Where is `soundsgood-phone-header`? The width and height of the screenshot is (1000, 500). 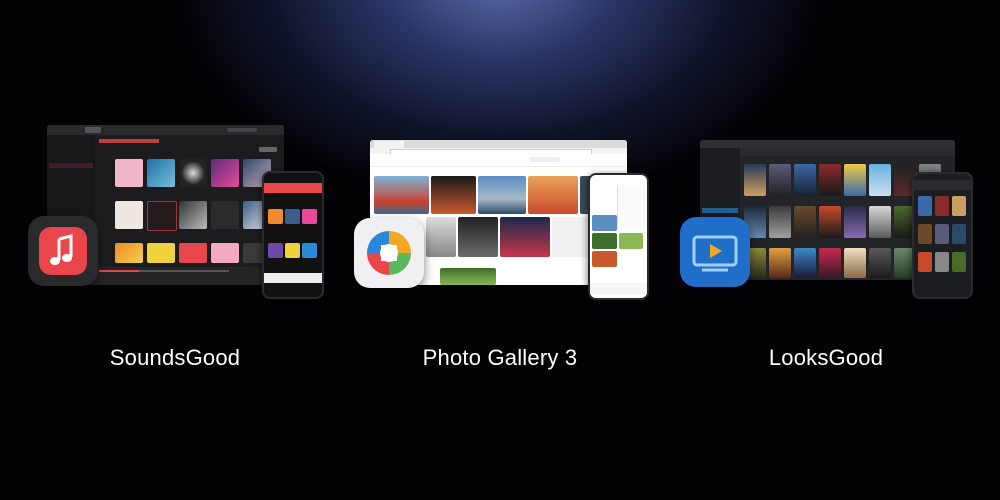 soundsgood-phone-header is located at coordinates (293, 188).